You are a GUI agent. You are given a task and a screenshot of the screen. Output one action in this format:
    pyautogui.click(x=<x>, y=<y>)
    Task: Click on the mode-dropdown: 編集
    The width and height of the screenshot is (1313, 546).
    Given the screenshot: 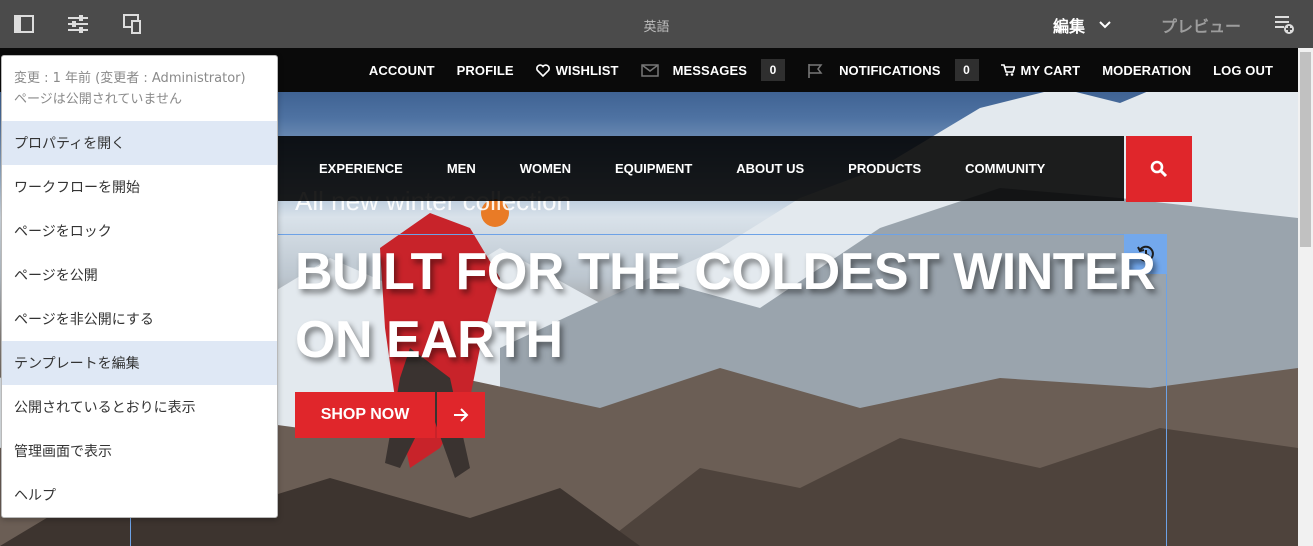 What is the action you would take?
    pyautogui.click(x=1082, y=25)
    